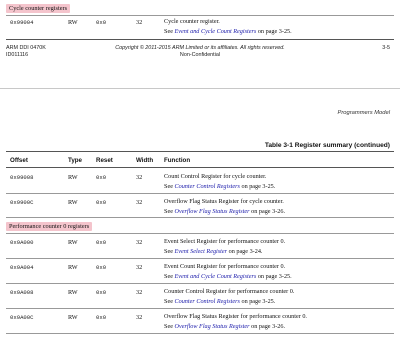 This screenshot has height=337, width=400. Describe the element at coordinates (200, 88) in the screenshot. I see `page-separator` at that location.